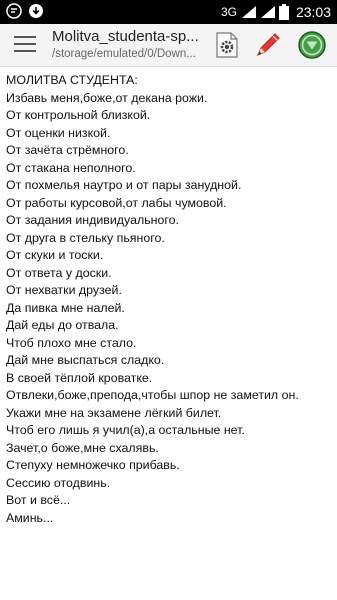  Describe the element at coordinates (107, 97) in the screenshot. I see `text-line: Избавь меня,боже,от декана рожи.` at that location.